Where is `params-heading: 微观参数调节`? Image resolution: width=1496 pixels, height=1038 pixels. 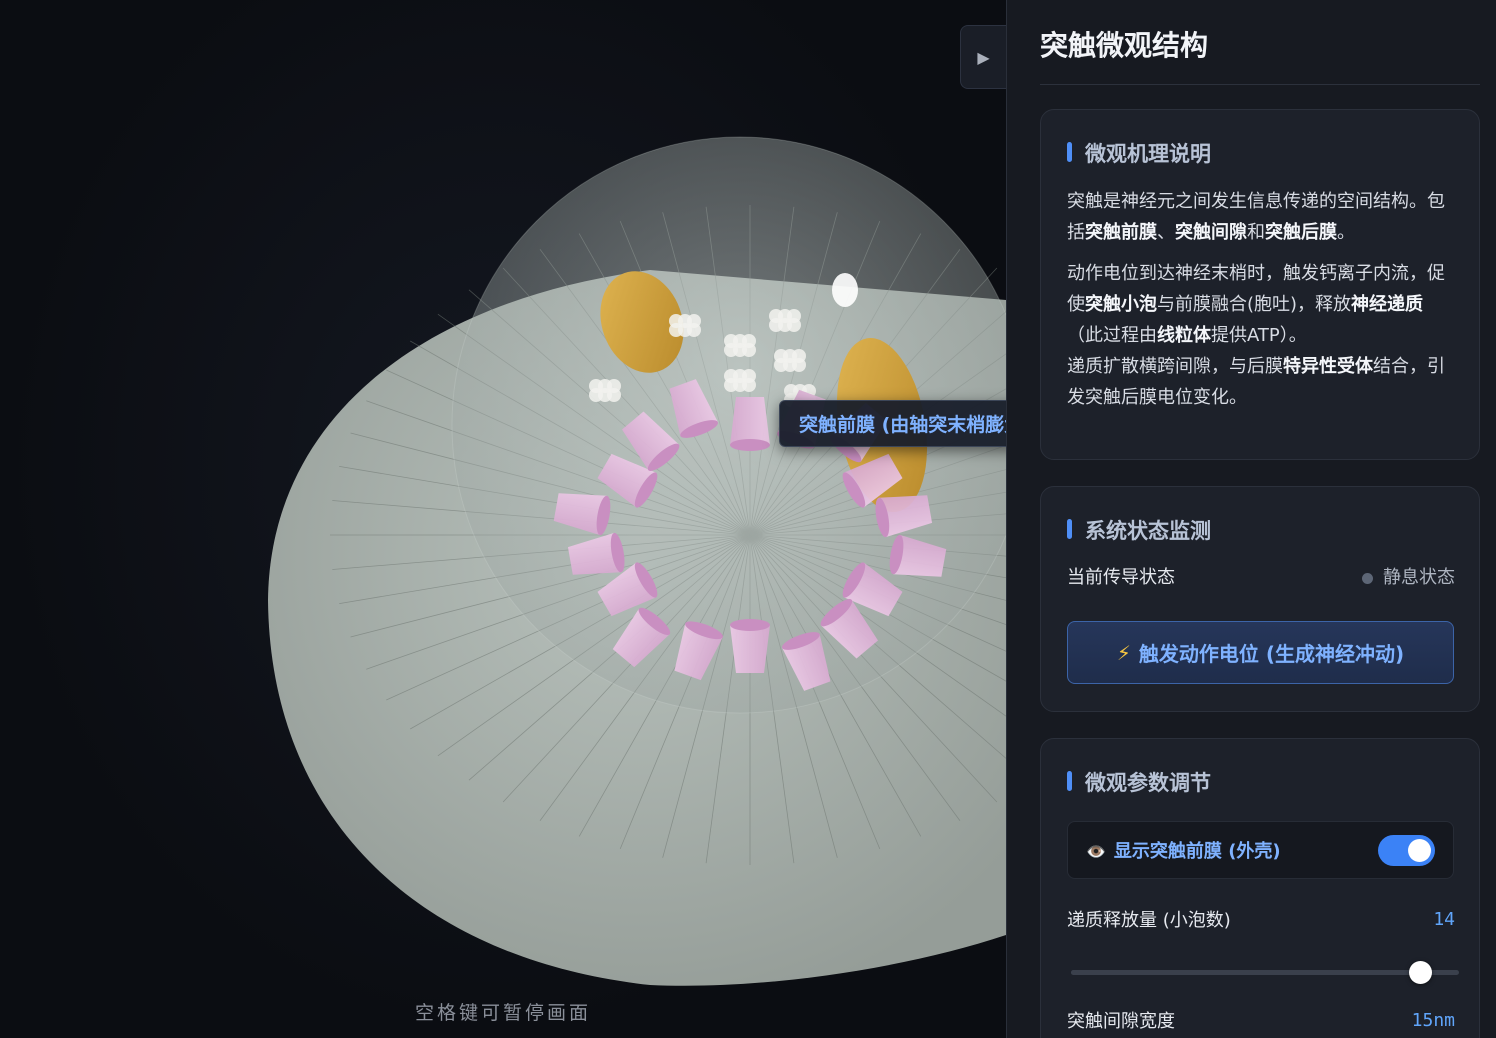
params-heading: 微观参数调节 is located at coordinates (1139, 782).